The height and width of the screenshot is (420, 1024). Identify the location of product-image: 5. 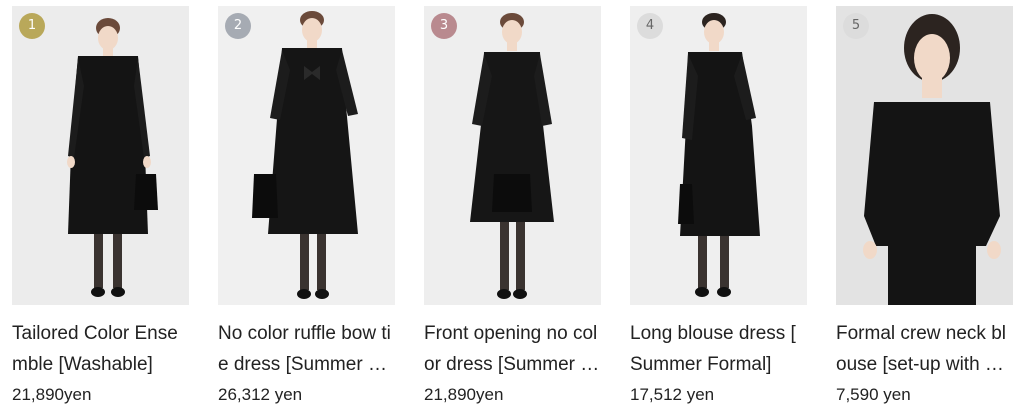
(924, 155).